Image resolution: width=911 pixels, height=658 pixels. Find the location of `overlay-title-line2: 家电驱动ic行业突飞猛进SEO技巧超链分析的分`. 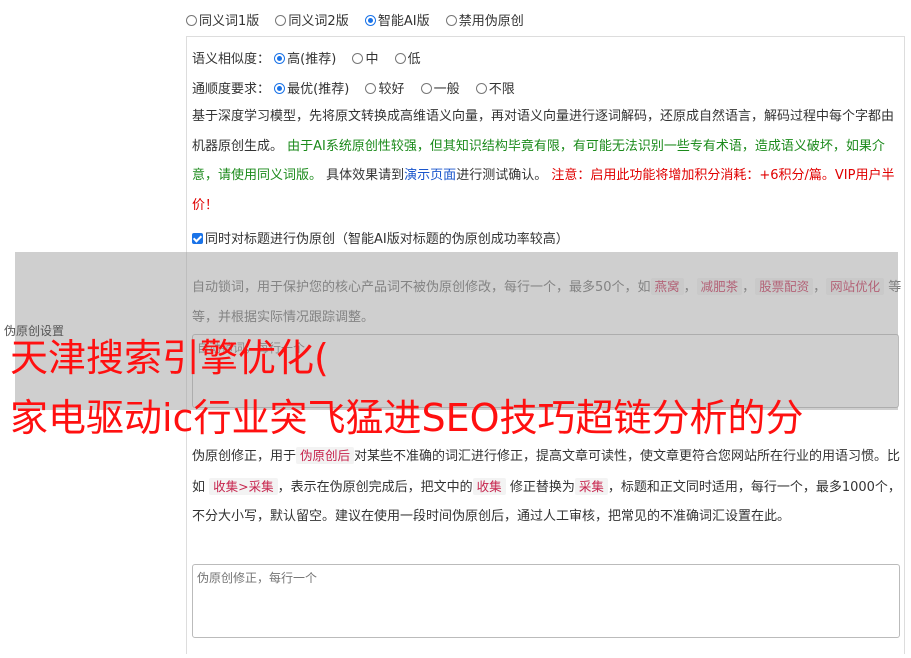

overlay-title-line2: 家电驱动ic行业突飞猛进SEO技巧超链分析的分 is located at coordinates (407, 418).